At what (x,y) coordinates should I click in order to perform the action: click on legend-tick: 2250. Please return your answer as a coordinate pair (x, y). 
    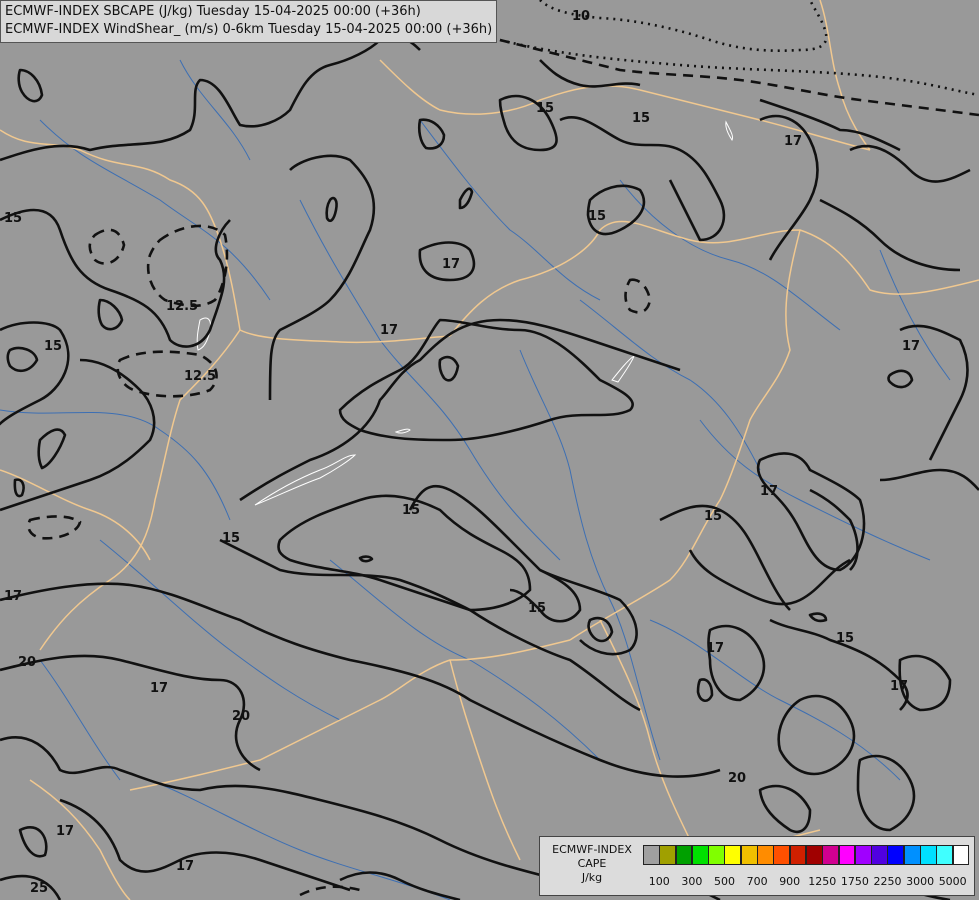
    Looking at the image, I should click on (887, 881).